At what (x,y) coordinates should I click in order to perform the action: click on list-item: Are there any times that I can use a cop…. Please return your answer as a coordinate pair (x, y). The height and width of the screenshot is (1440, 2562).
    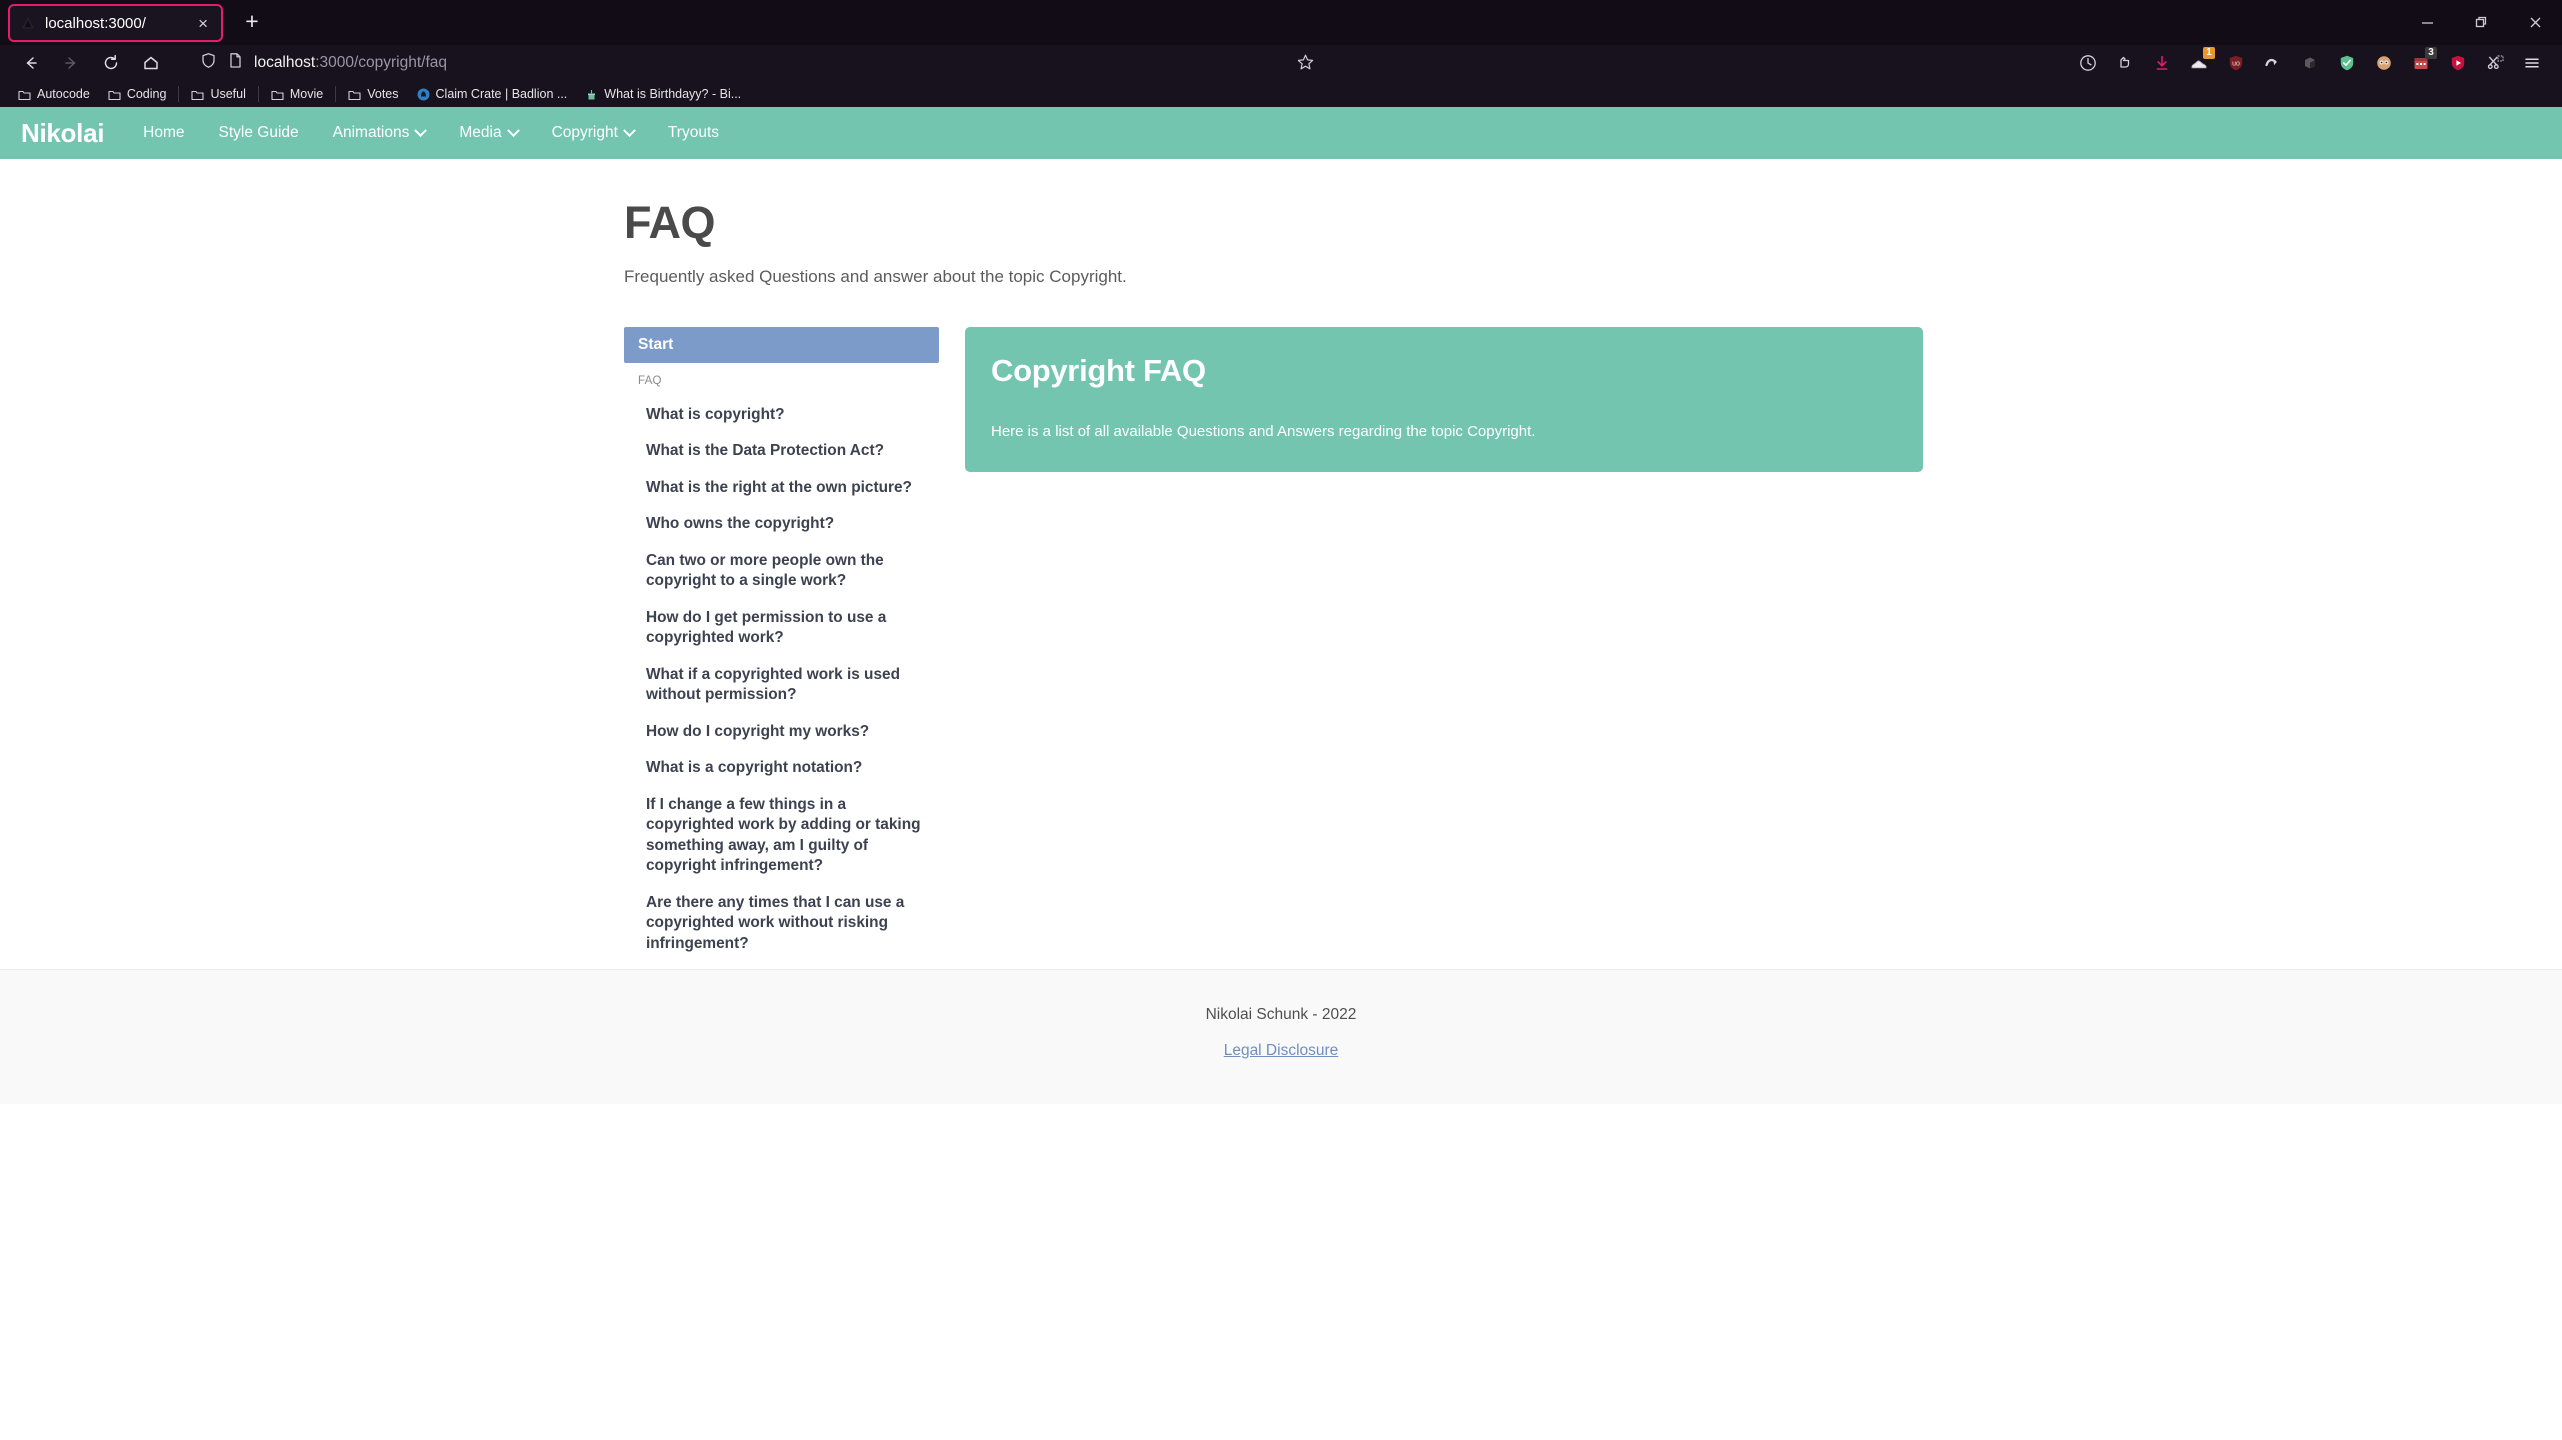
    Looking at the image, I should click on (784, 923).